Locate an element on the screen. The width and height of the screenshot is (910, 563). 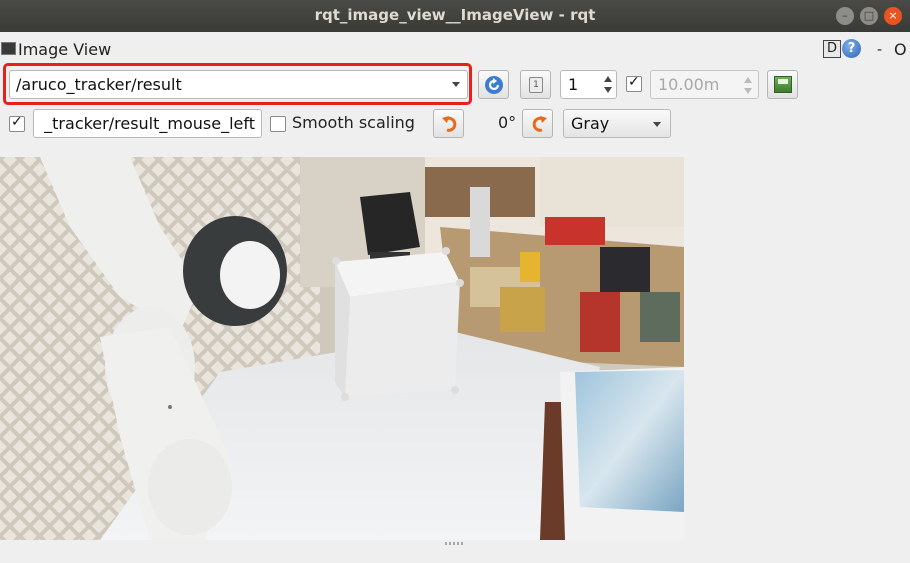
help-icon: ? is located at coordinates (851, 48).